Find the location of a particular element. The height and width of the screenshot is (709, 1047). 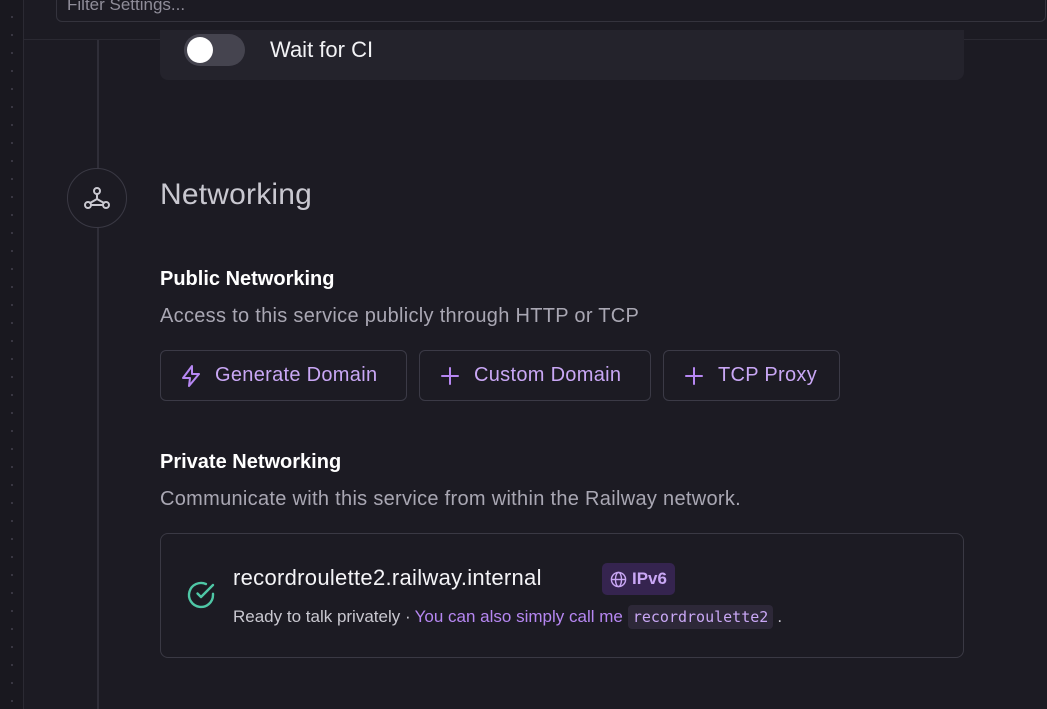

wait-for-ci-toggle is located at coordinates (214, 50).